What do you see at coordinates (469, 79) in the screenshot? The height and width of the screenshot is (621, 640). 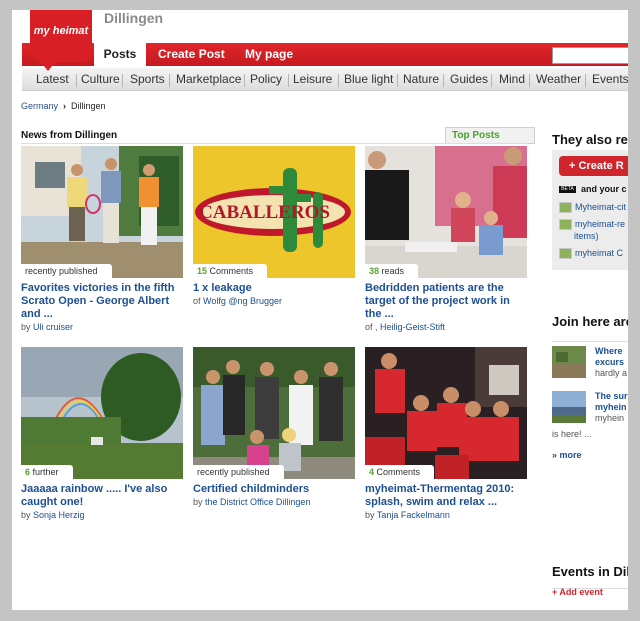 I see `category-guides: Guides` at bounding box center [469, 79].